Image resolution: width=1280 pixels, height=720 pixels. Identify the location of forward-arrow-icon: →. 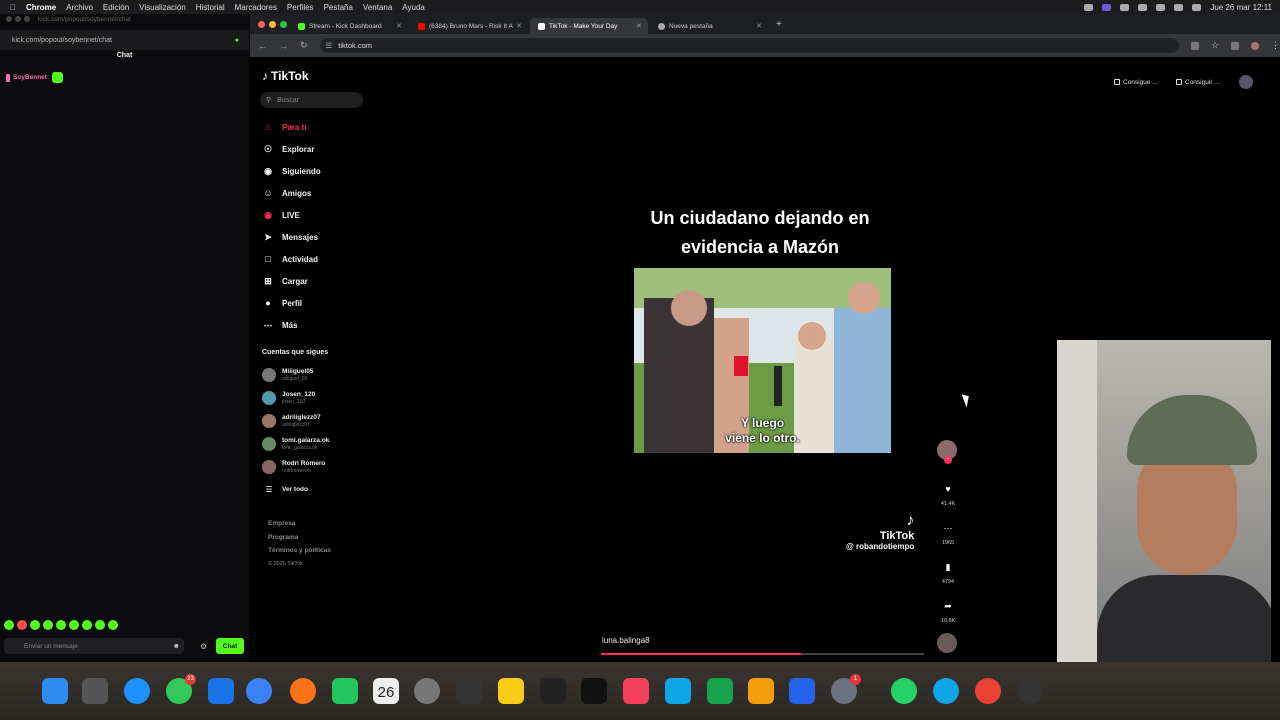
(283, 46).